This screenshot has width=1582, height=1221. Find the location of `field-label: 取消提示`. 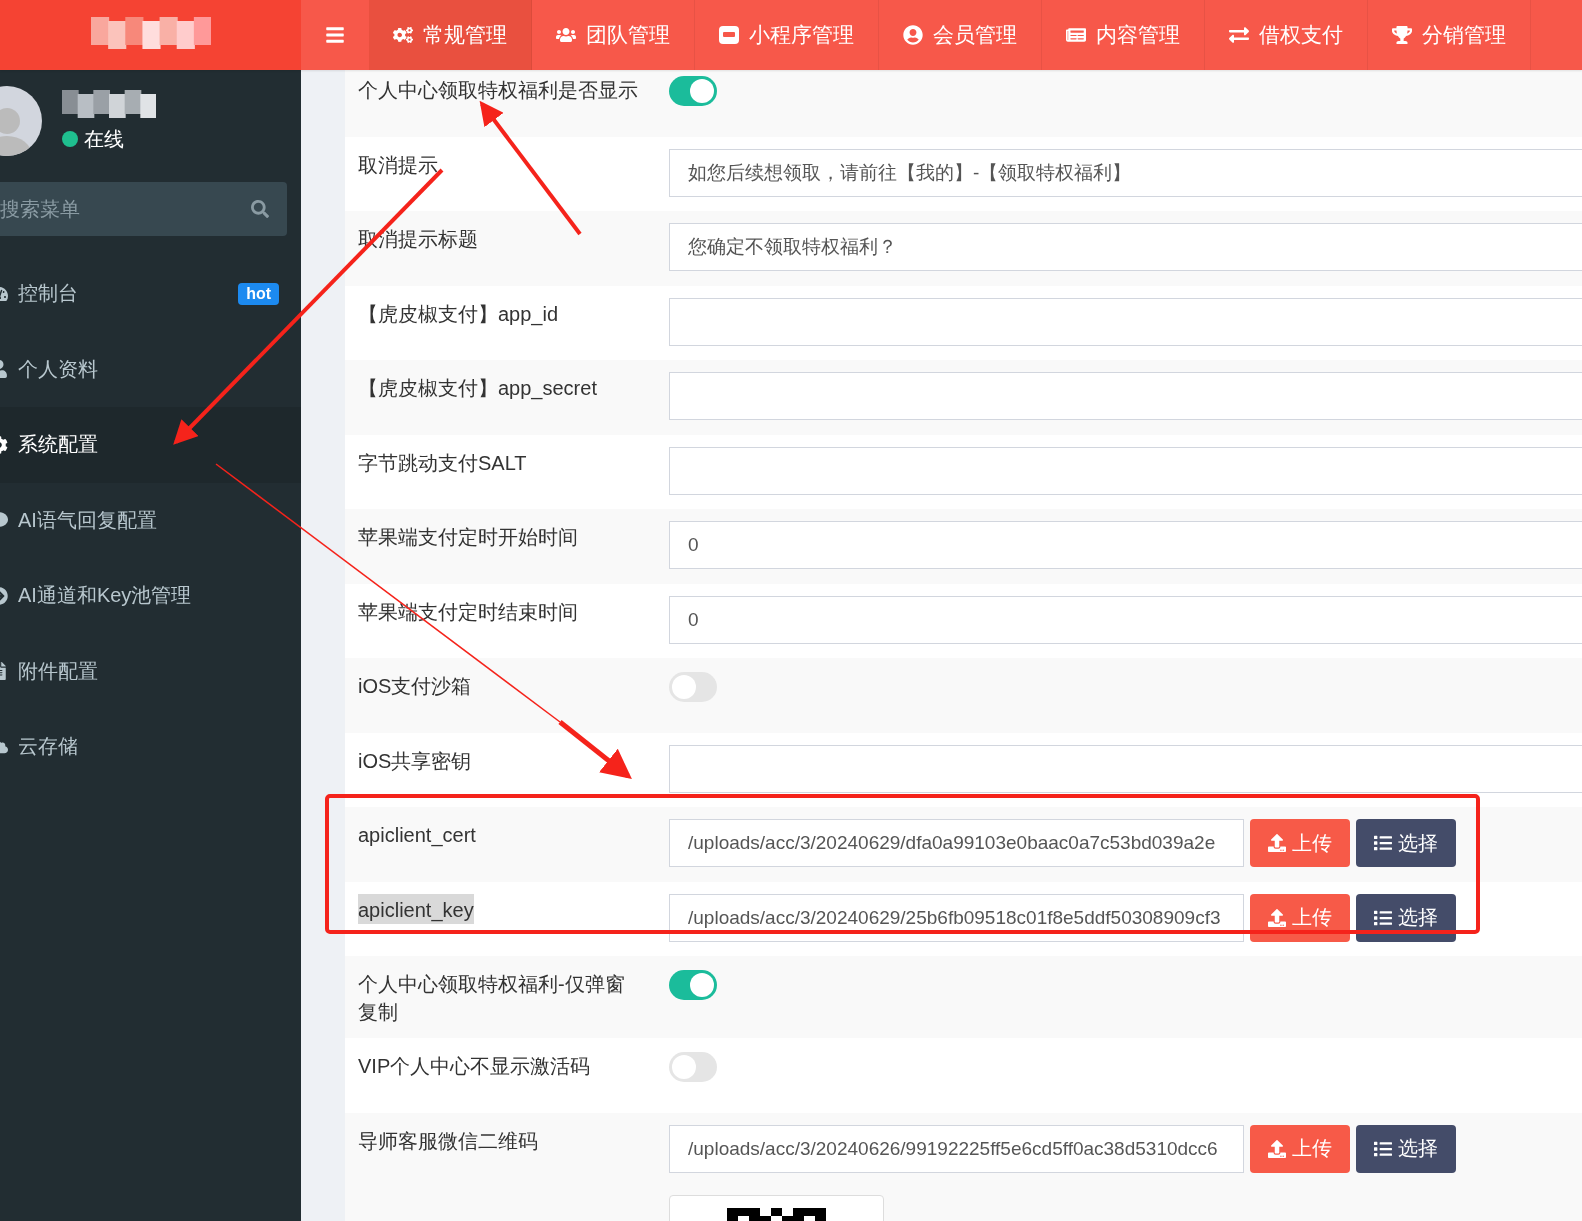

field-label: 取消提示 is located at coordinates (398, 165).